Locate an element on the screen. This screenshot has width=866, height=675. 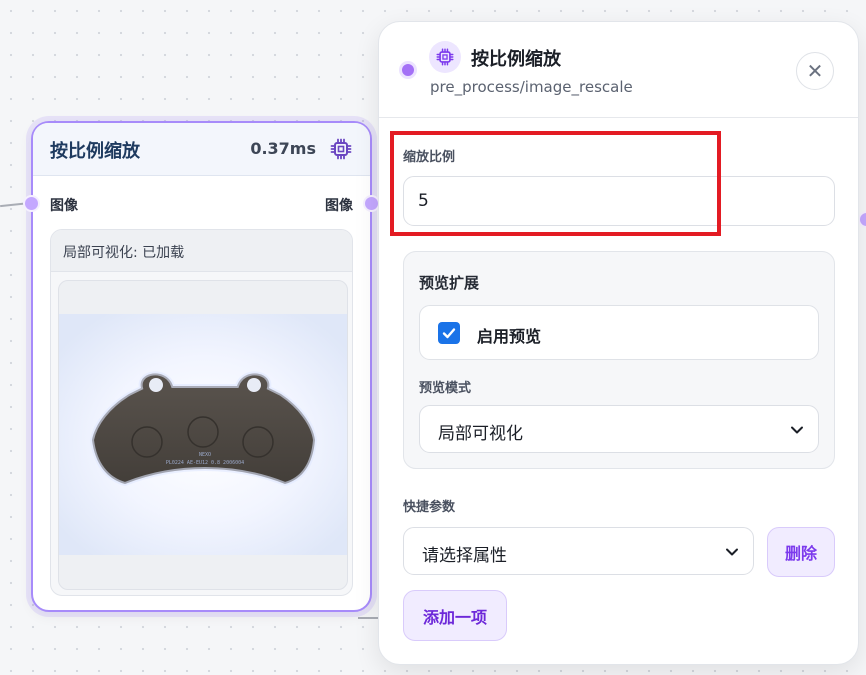
add-item-button: 添加一项 is located at coordinates (455, 615).